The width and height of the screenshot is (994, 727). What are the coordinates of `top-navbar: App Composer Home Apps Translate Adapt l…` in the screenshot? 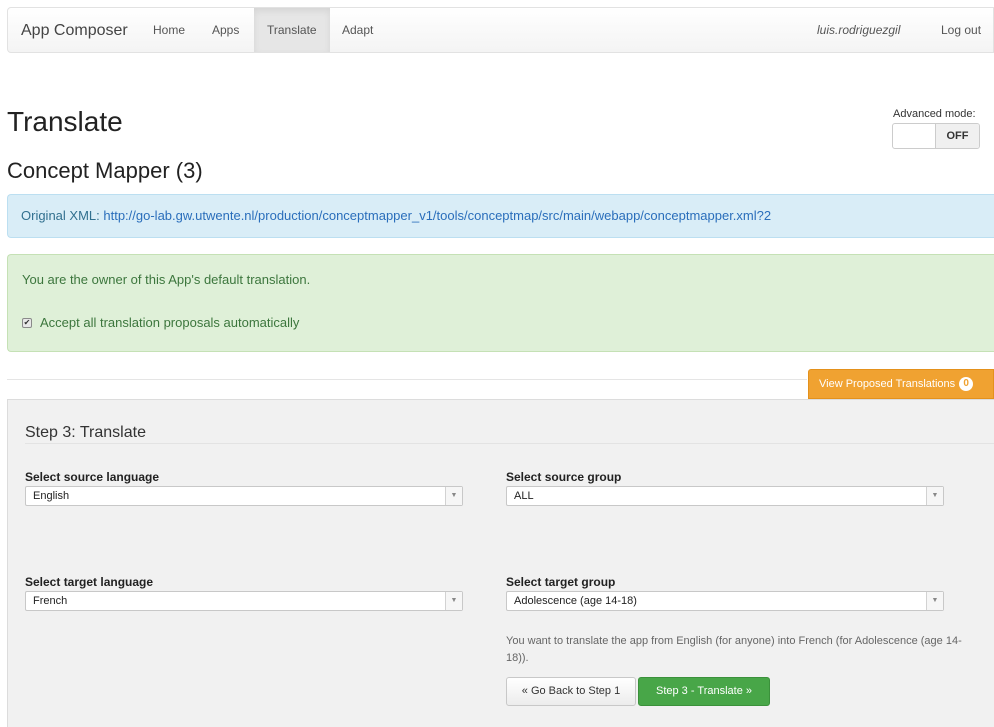 It's located at (500, 30).